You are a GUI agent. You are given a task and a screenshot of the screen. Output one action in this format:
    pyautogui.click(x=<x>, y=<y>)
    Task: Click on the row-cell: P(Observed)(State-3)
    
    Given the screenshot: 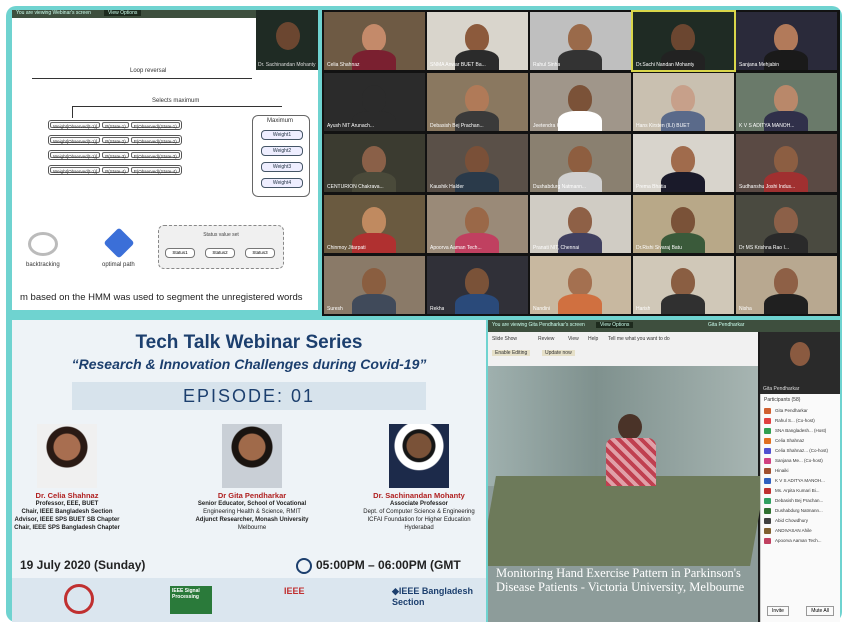 What is the action you would take?
    pyautogui.click(x=155, y=155)
    